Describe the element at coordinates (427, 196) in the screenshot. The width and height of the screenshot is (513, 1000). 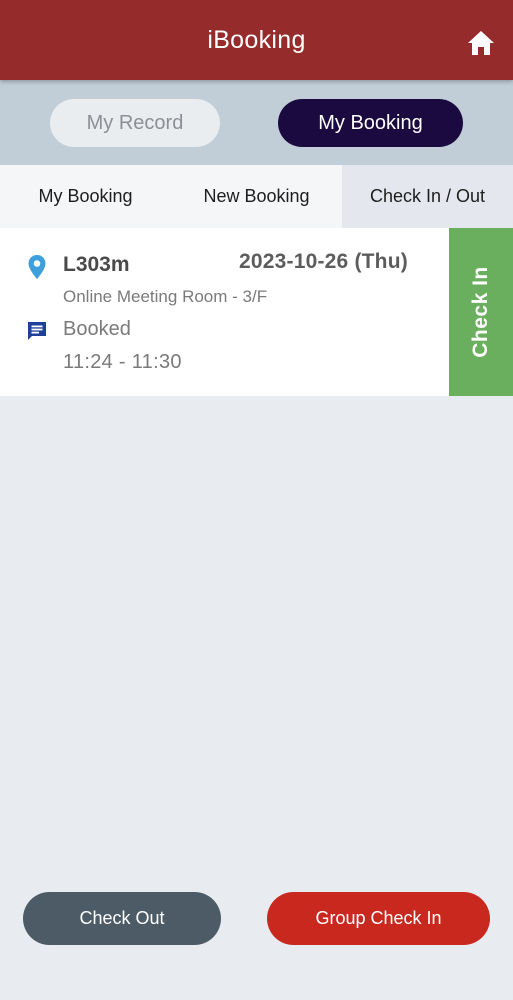
I see `tab-check-in-out: Check In / Out` at that location.